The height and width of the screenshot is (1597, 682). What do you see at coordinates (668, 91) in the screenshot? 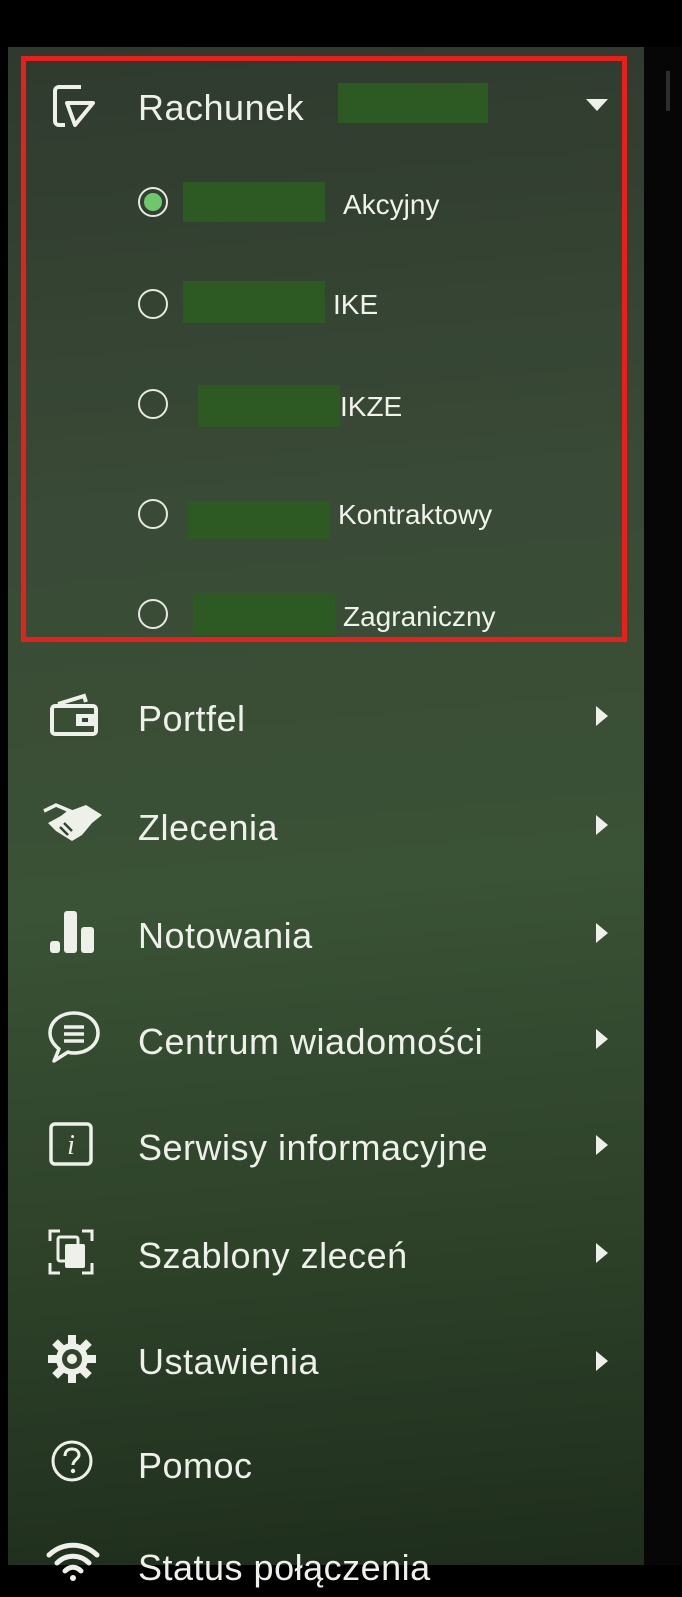
I see `background-divider` at bounding box center [668, 91].